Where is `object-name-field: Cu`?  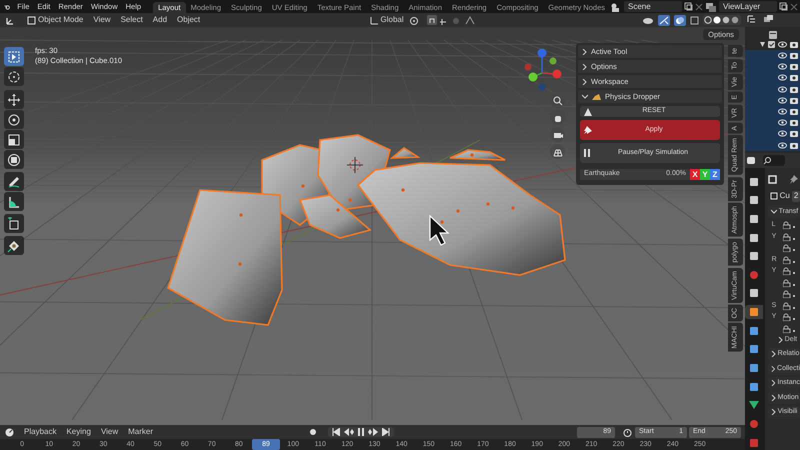 object-name-field: Cu is located at coordinates (780, 196).